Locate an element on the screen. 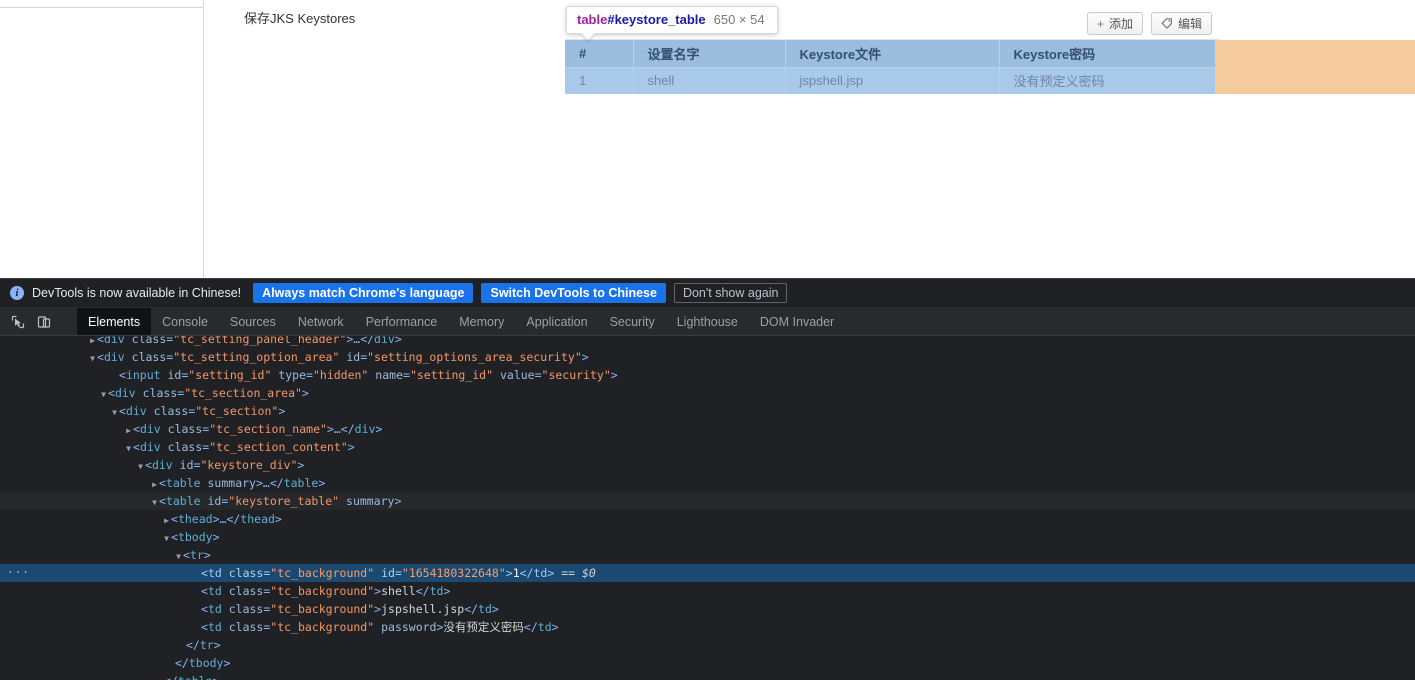 The image size is (1415, 680). table-row: 1 shell jspshell.jsp 没有预定义密码 is located at coordinates (890, 80).